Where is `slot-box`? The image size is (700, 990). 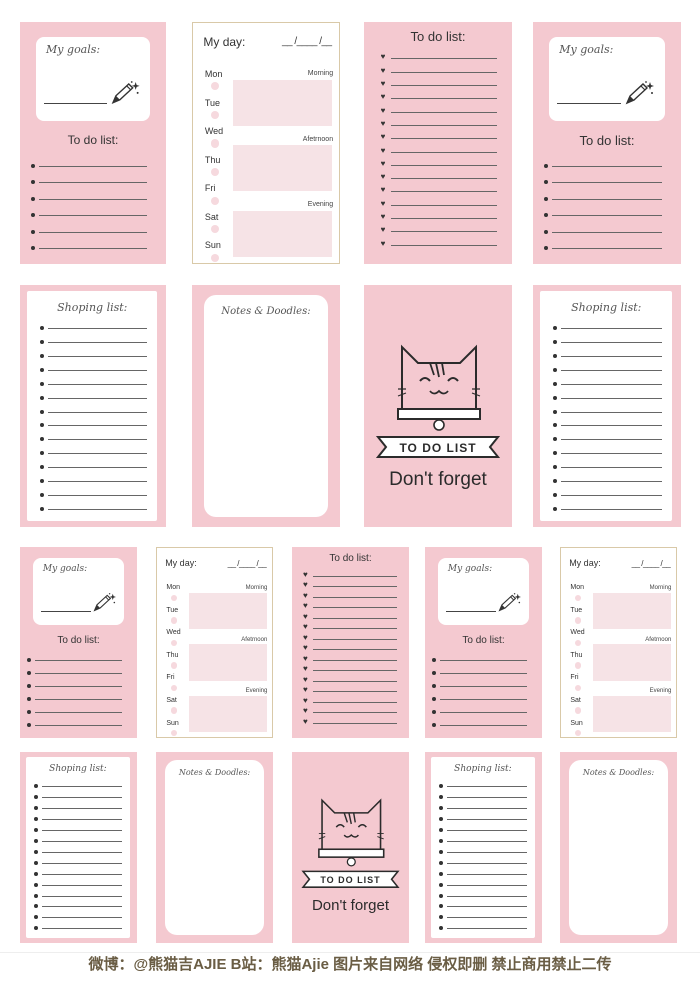 slot-box is located at coordinates (227, 611).